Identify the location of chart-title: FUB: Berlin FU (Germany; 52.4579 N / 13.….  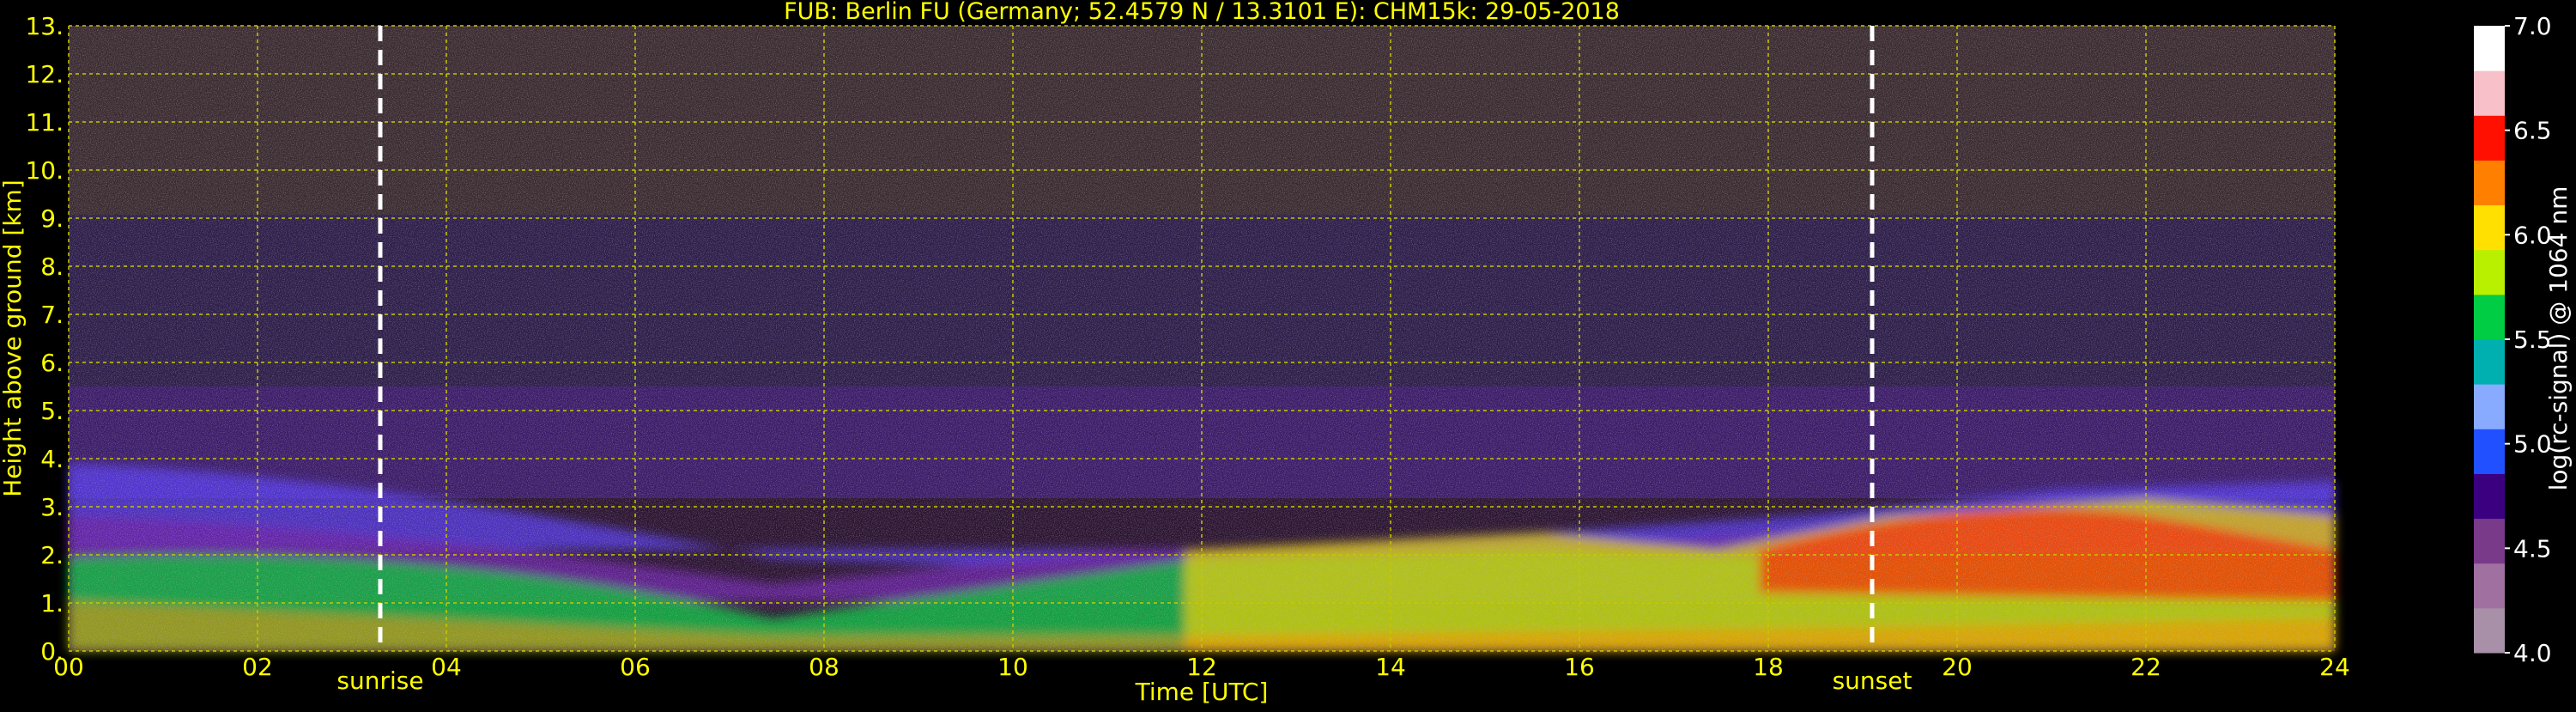
(1202, 13).